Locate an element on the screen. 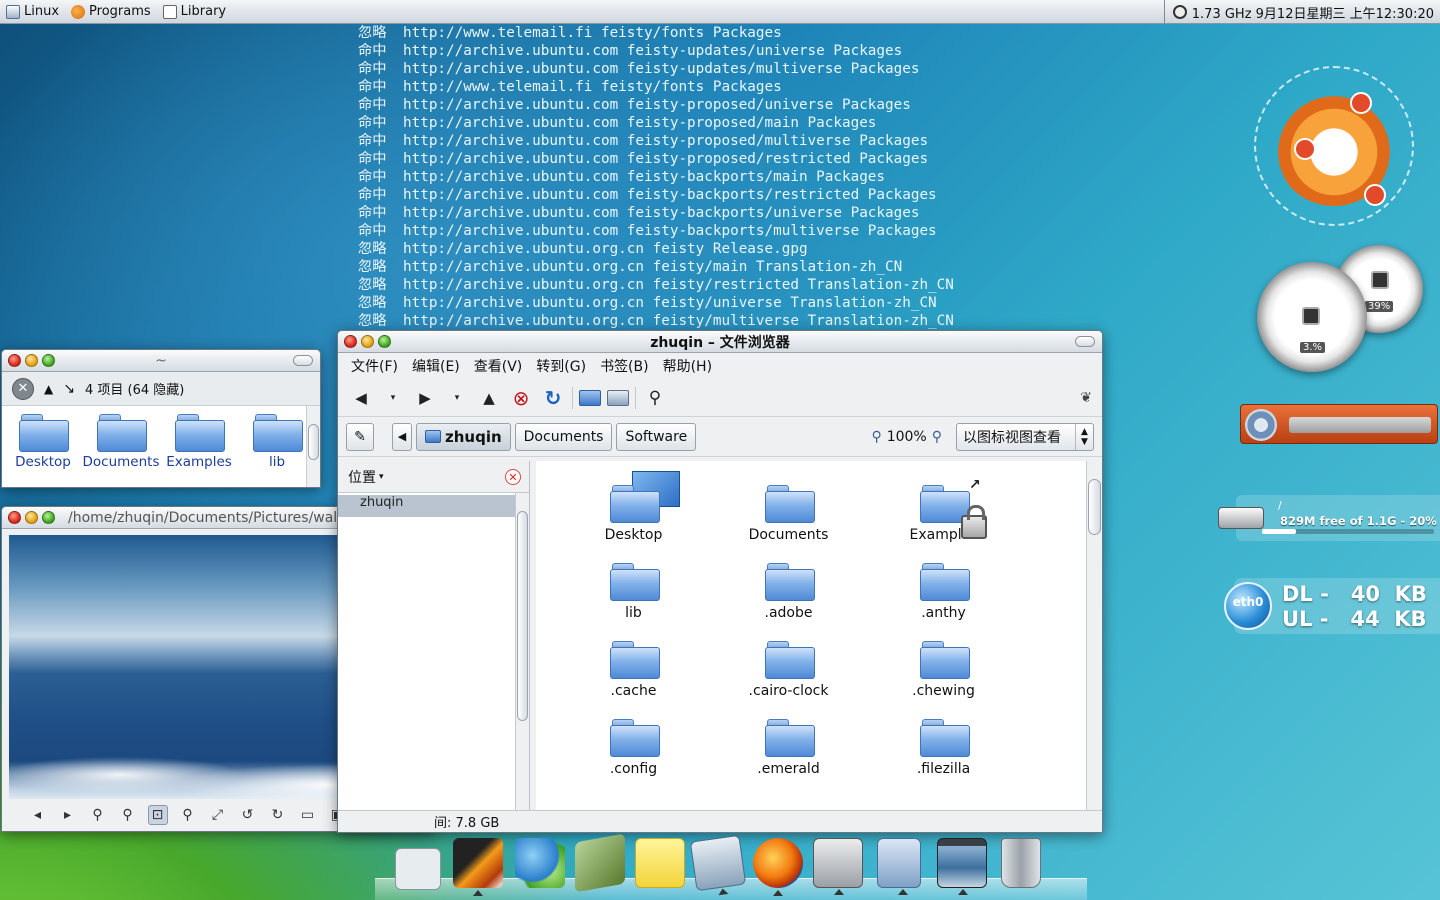 This screenshot has width=1440, height=900. next-icon: ▸ is located at coordinates (68, 815).